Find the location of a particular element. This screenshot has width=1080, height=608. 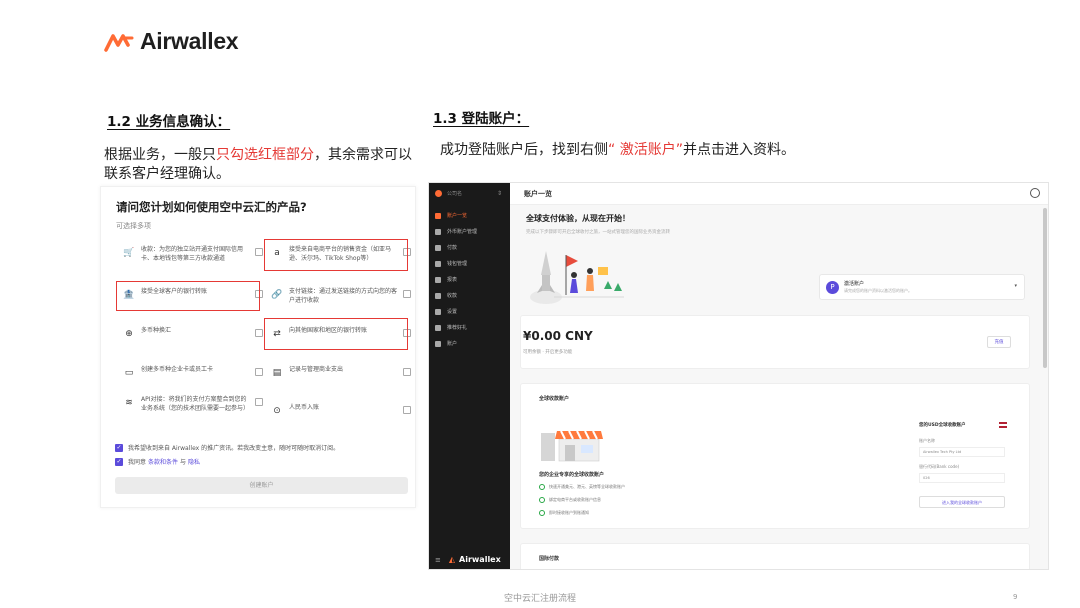

option-payment-link: 🔗 支付链接：通过发送链接的方式向您的客户进行收款 is located at coordinates (341, 301).